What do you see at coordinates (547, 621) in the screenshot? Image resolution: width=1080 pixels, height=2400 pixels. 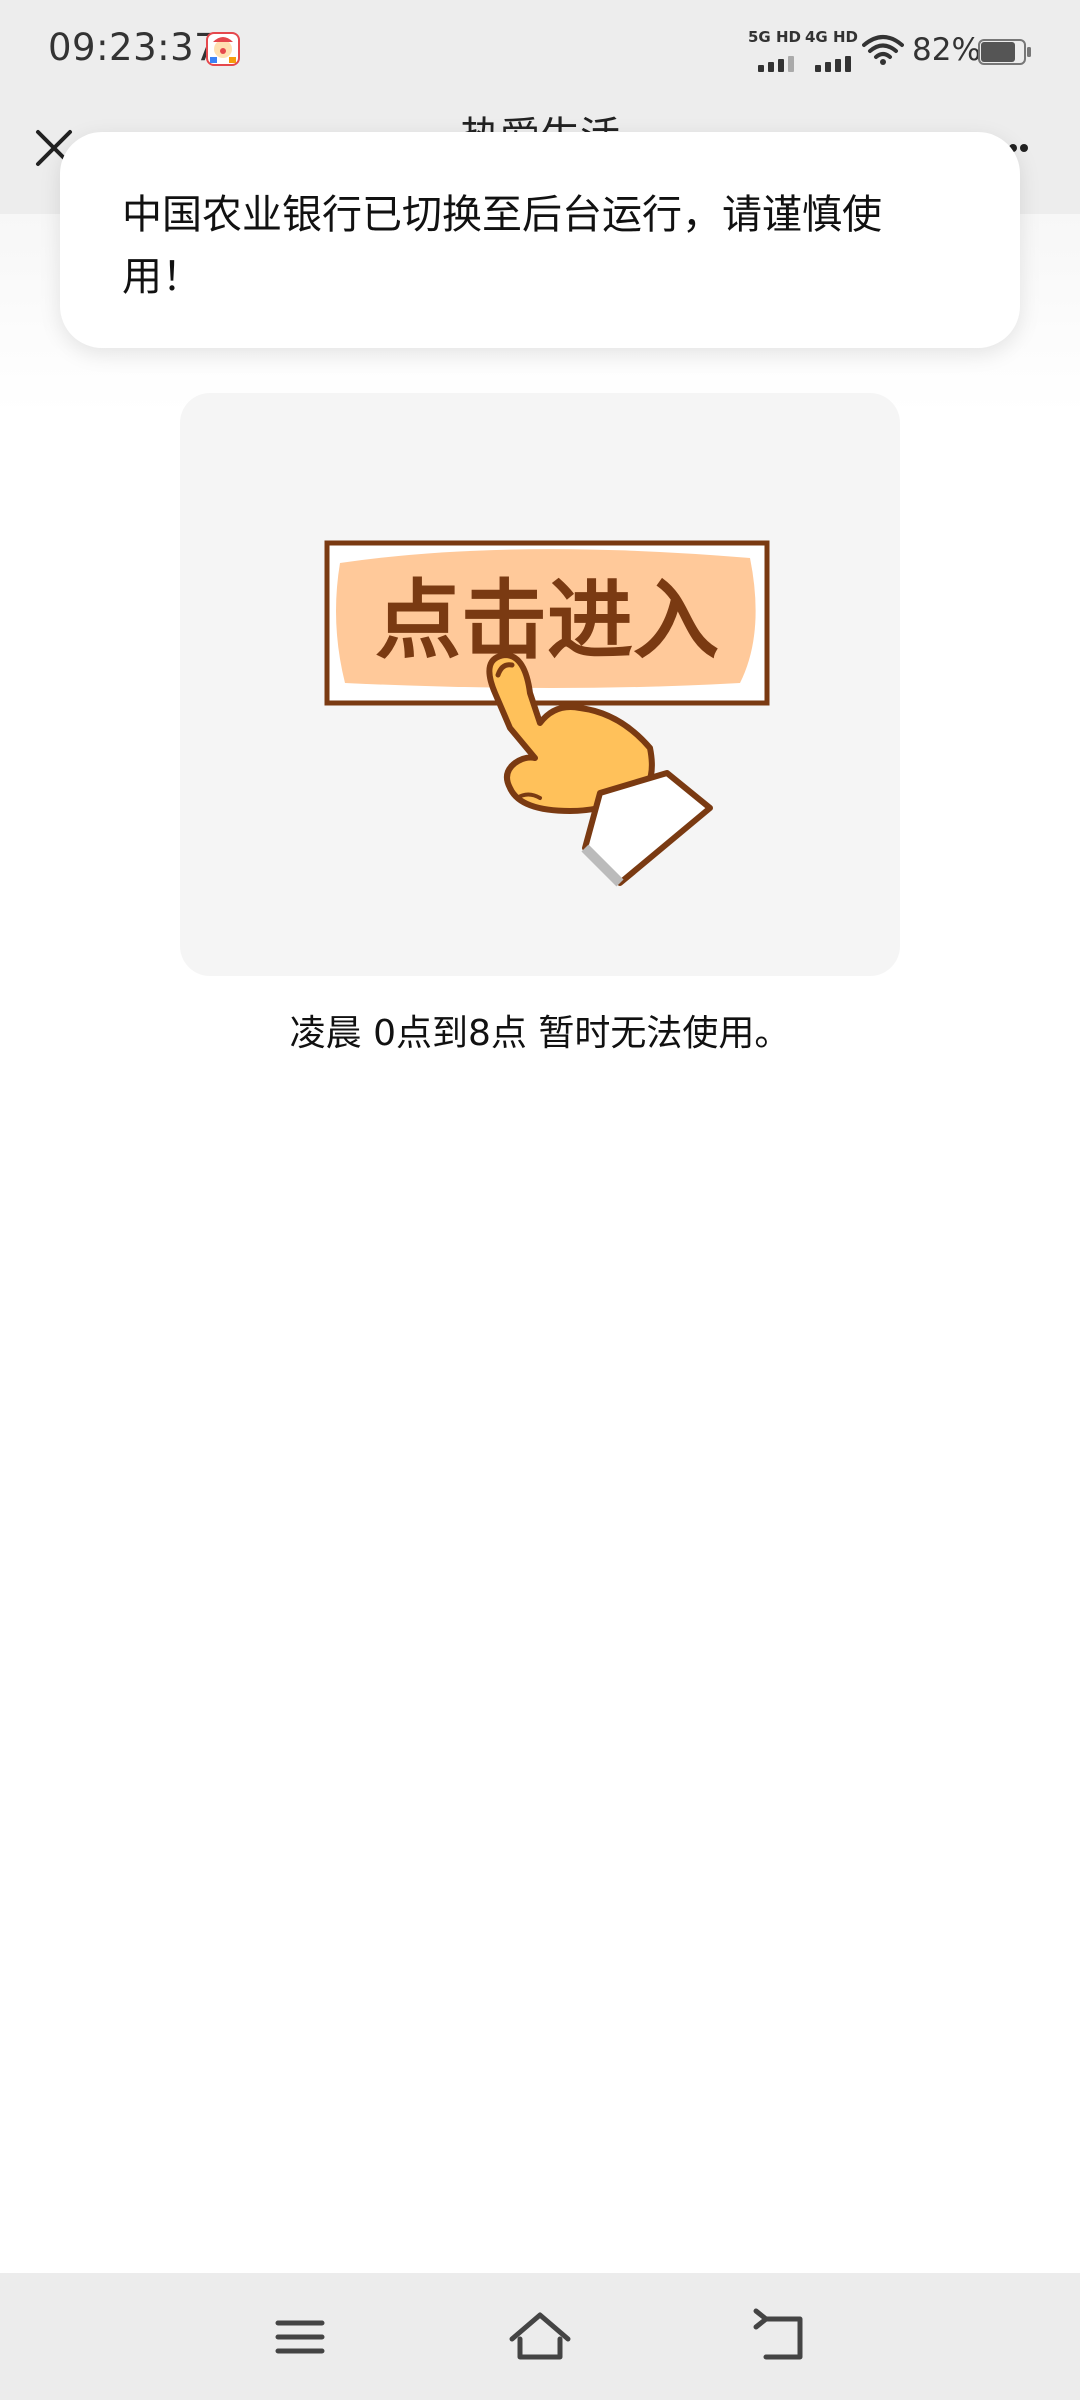 I see `banner-text: 点击进入` at bounding box center [547, 621].